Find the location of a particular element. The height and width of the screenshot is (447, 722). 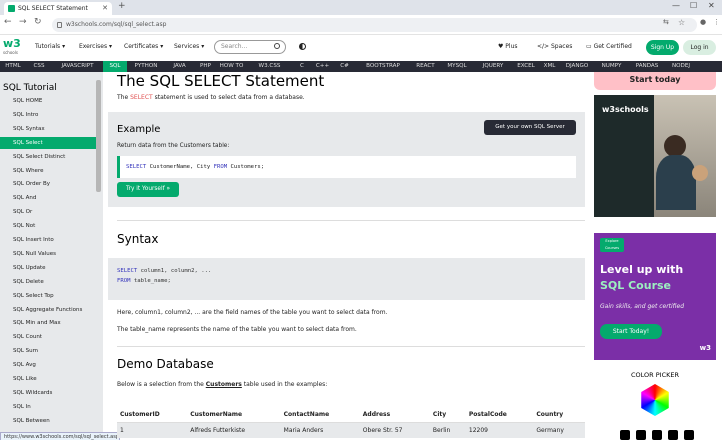

search-icon is located at coordinates (277, 46).